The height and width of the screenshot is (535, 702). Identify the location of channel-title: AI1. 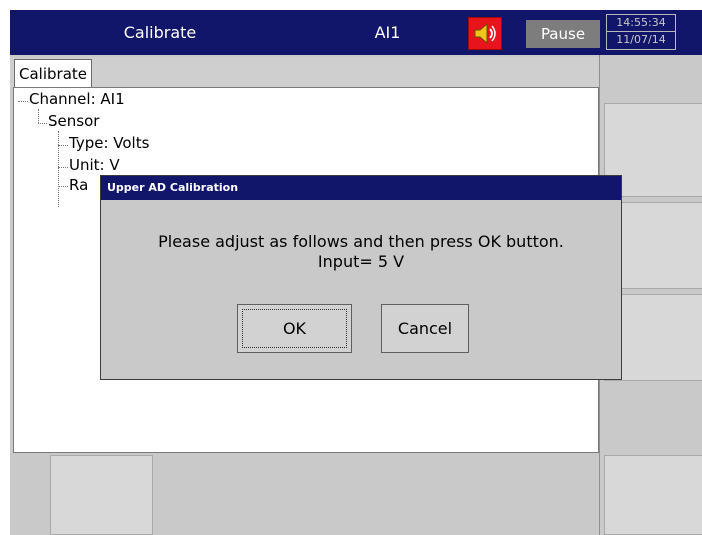
(387, 32).